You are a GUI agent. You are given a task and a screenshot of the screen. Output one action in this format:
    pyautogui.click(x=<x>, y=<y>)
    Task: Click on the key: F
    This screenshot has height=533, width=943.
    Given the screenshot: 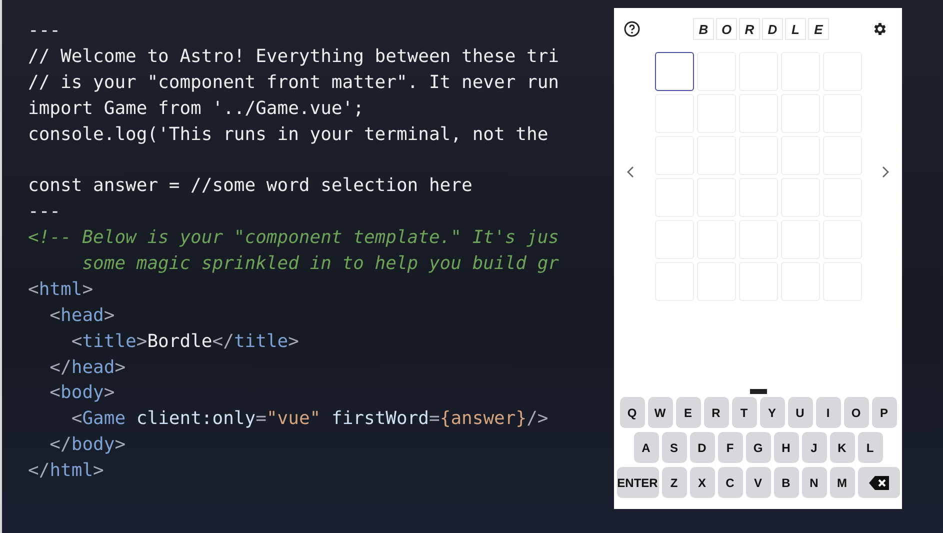 What is the action you would take?
    pyautogui.click(x=730, y=447)
    